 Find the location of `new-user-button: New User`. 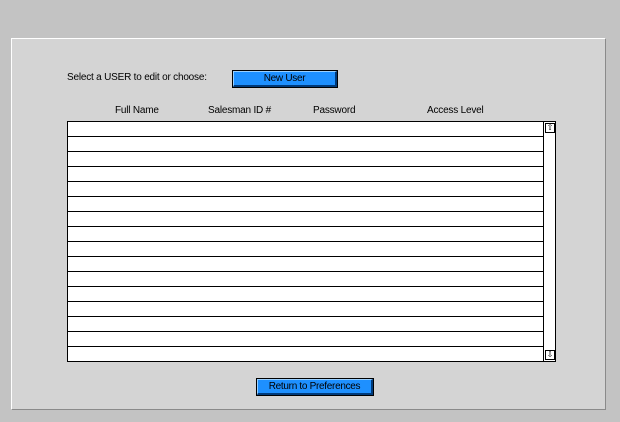

new-user-button: New User is located at coordinates (285, 79).